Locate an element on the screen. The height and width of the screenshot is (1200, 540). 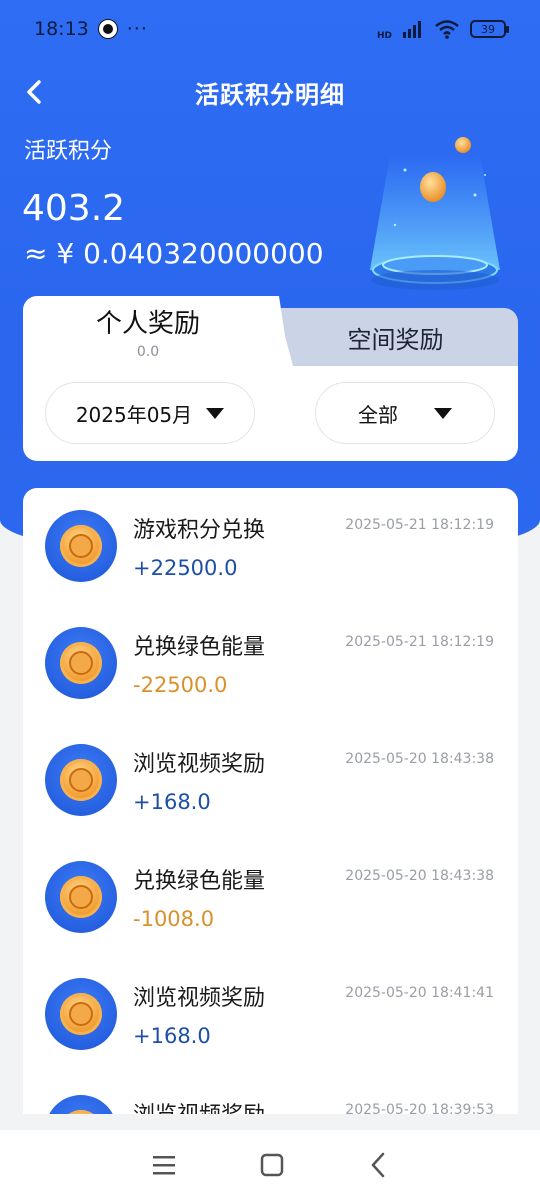
record-amount: -22500.0 is located at coordinates (180, 685).